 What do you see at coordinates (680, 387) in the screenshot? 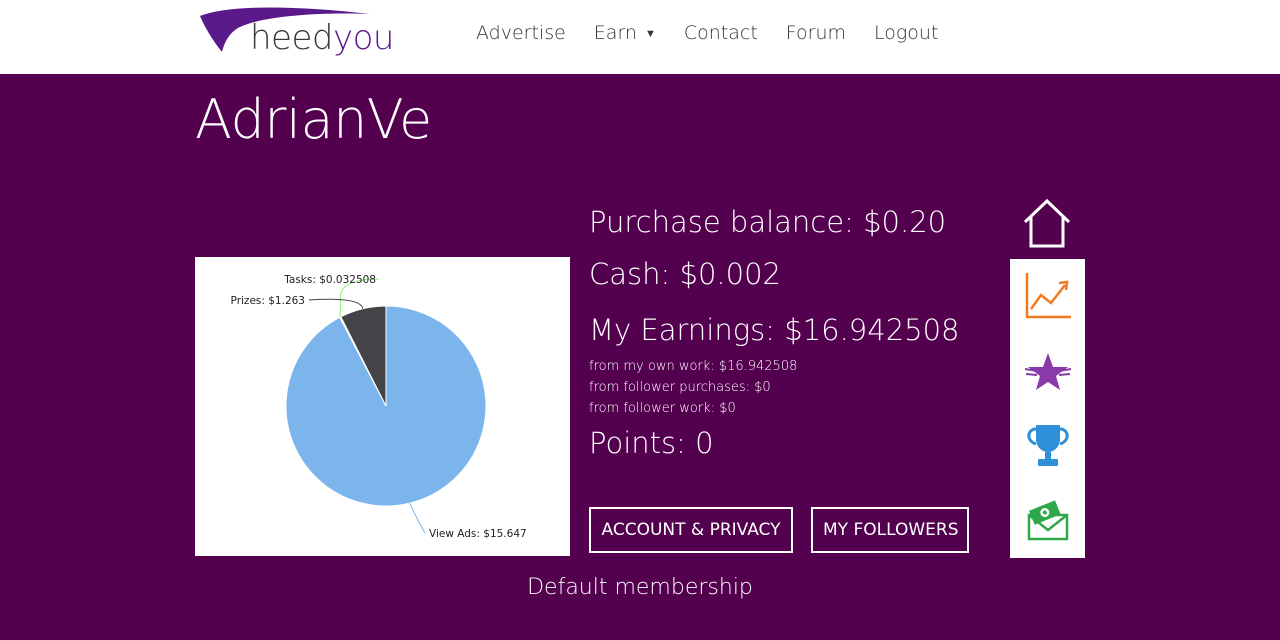
I see `earnings-follower-purchases: from follower purchases: $0` at bounding box center [680, 387].